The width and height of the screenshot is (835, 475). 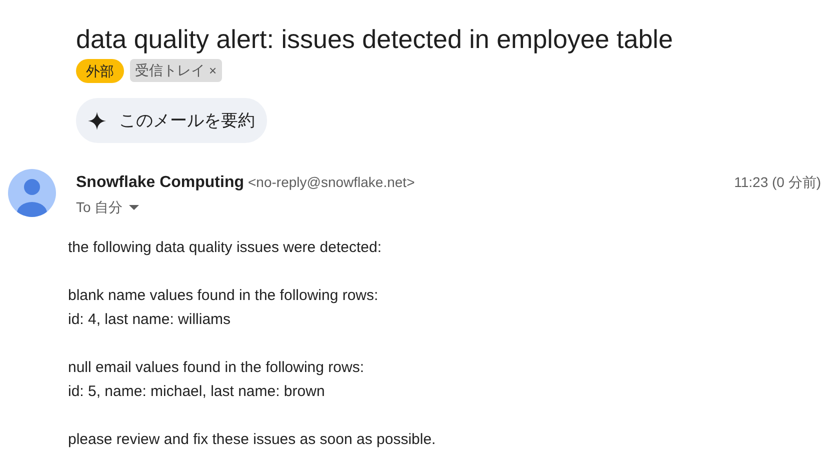 I want to click on body-text: id: 4, last name: williams, so click(x=150, y=320).